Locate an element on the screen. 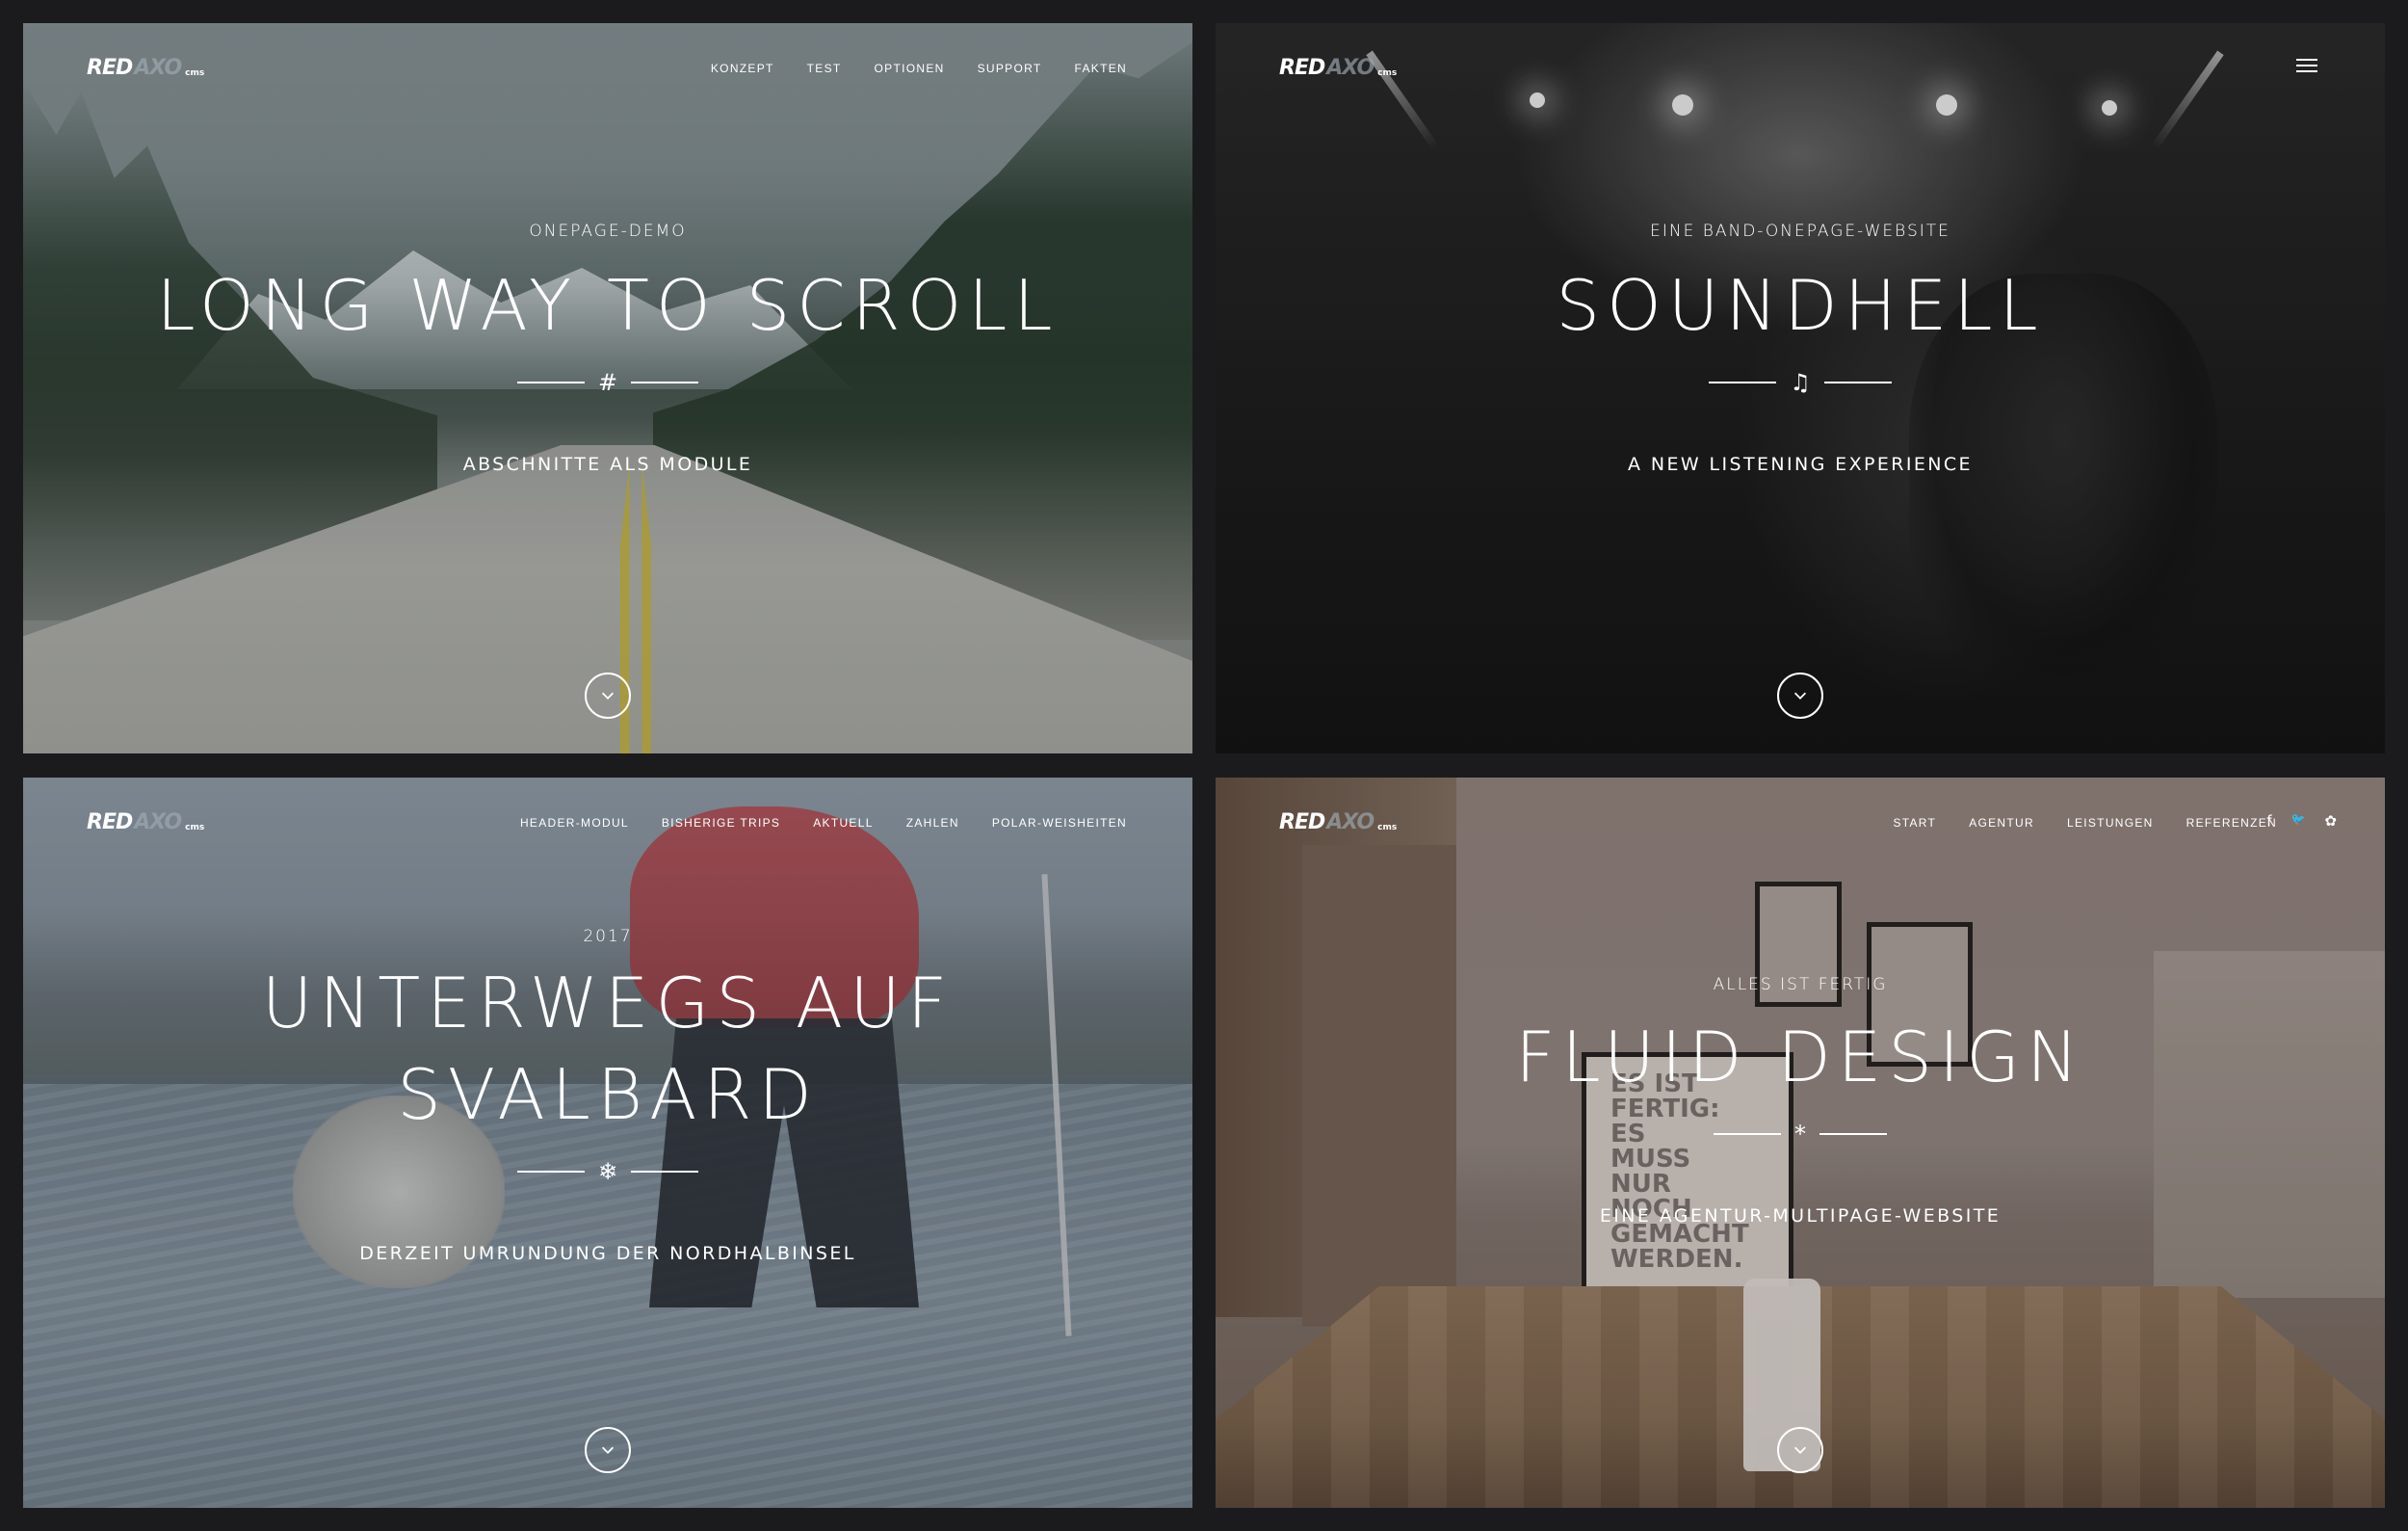 The height and width of the screenshot is (1531, 2408). hero-eyebrow: 2017 is located at coordinates (608, 937).